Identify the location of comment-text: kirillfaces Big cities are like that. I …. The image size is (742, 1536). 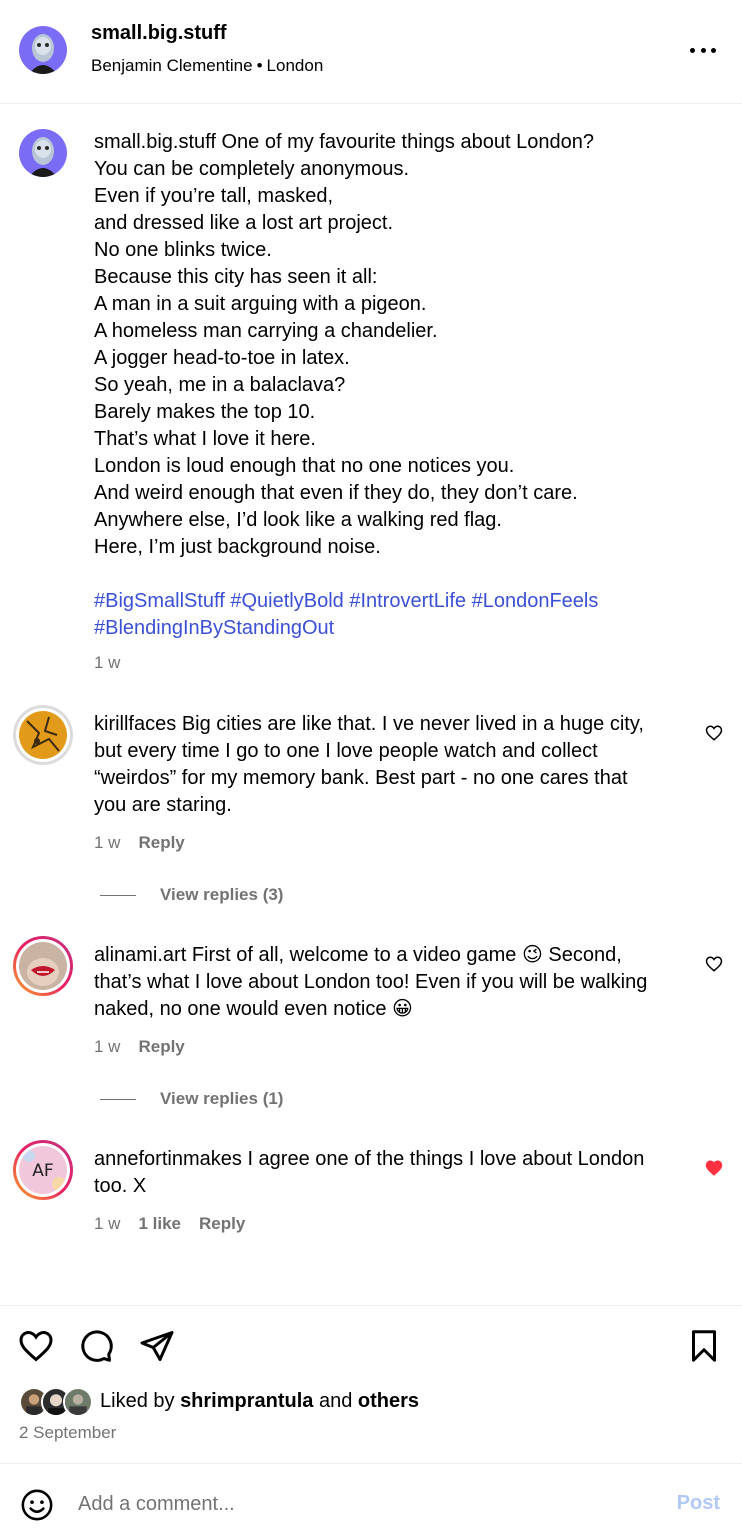
(379, 765).